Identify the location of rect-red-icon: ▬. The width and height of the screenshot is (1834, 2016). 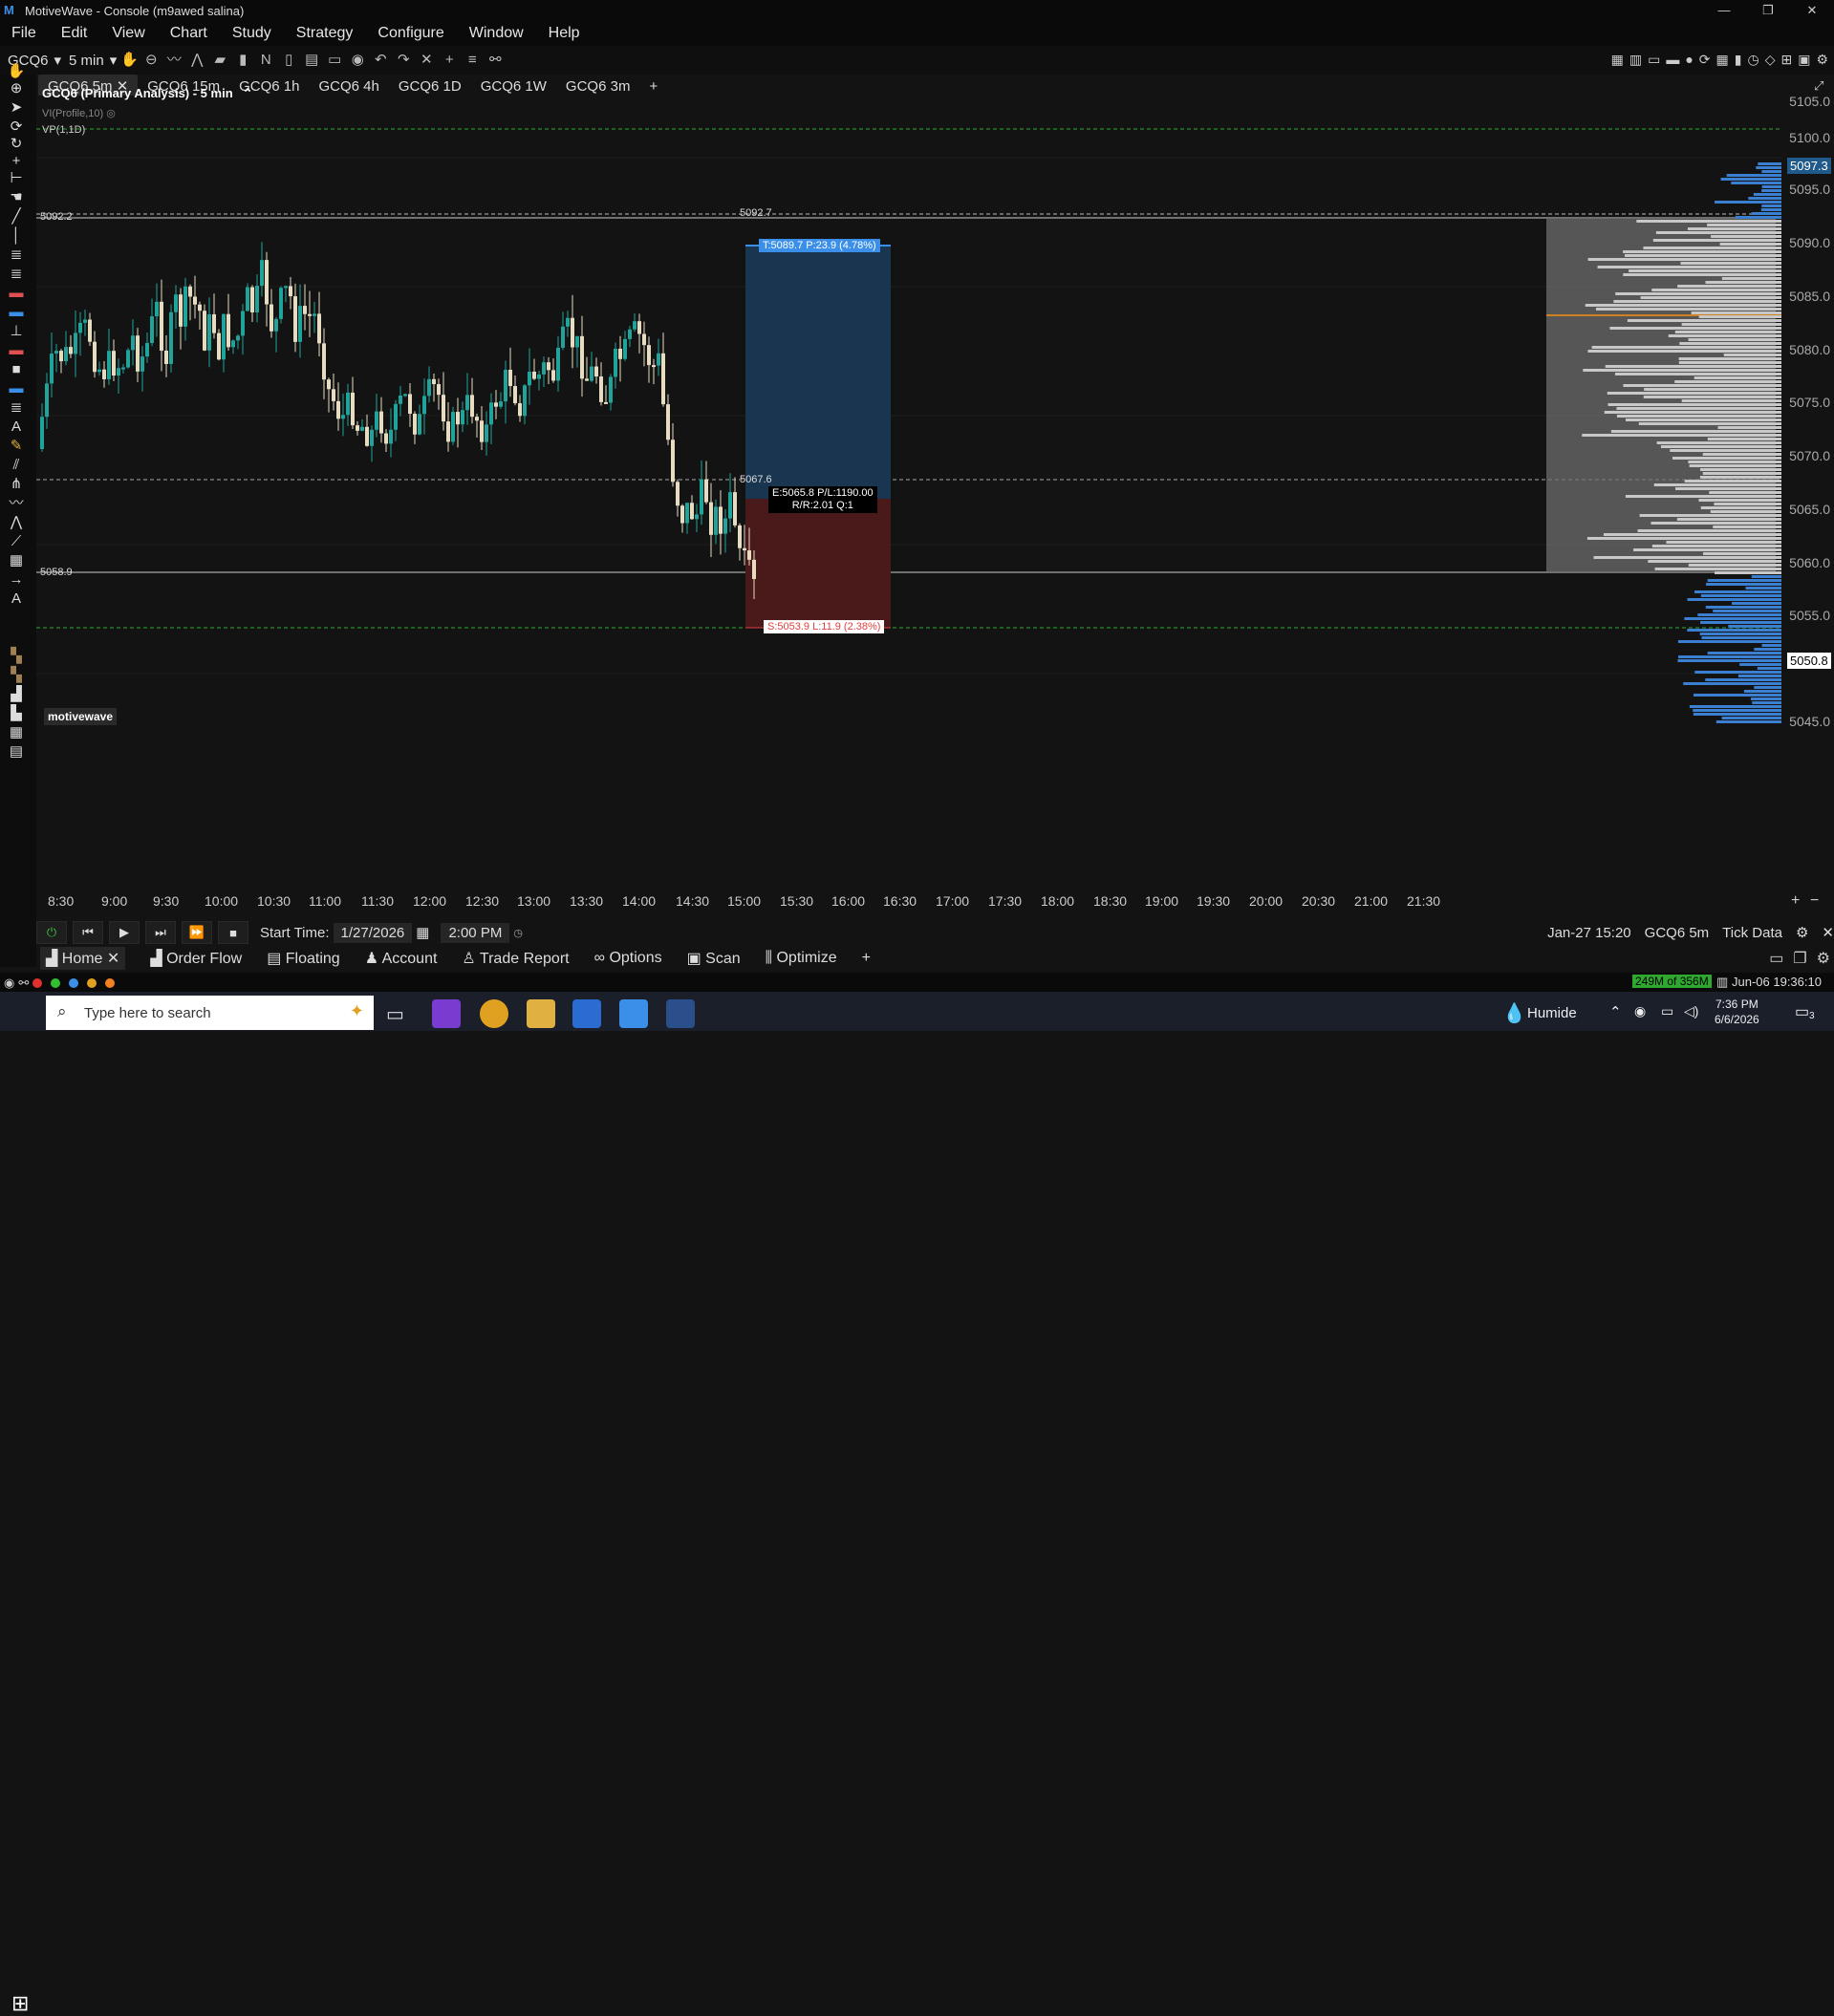
(16, 294).